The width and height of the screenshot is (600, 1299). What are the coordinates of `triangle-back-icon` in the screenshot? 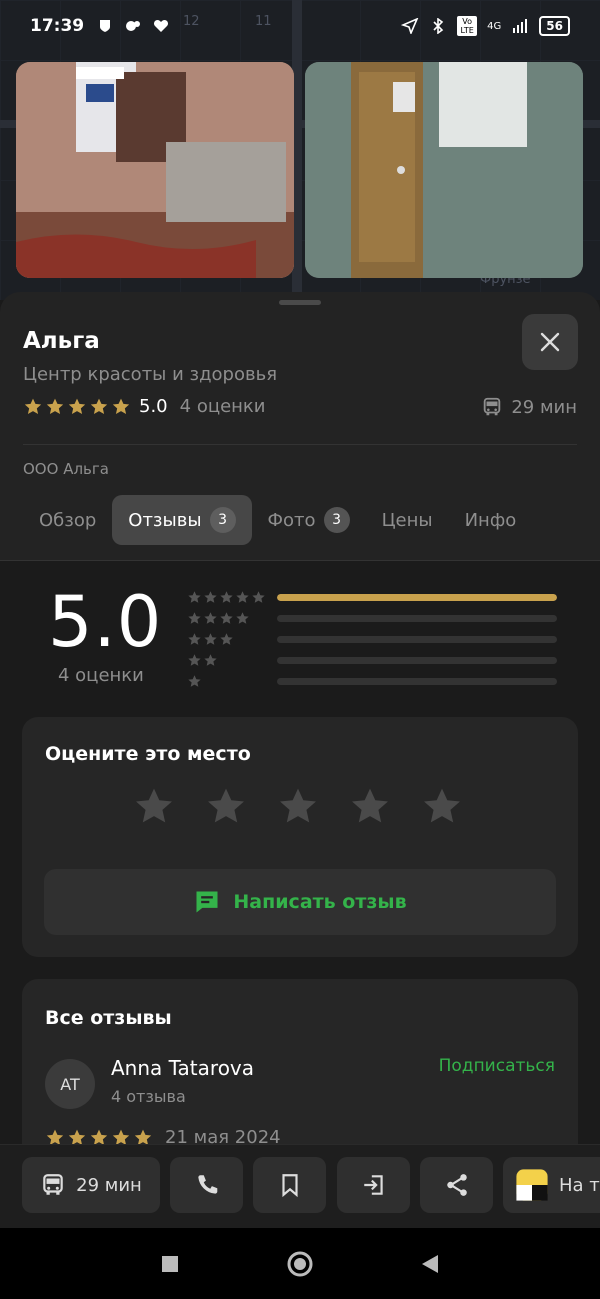 It's located at (430, 1263).